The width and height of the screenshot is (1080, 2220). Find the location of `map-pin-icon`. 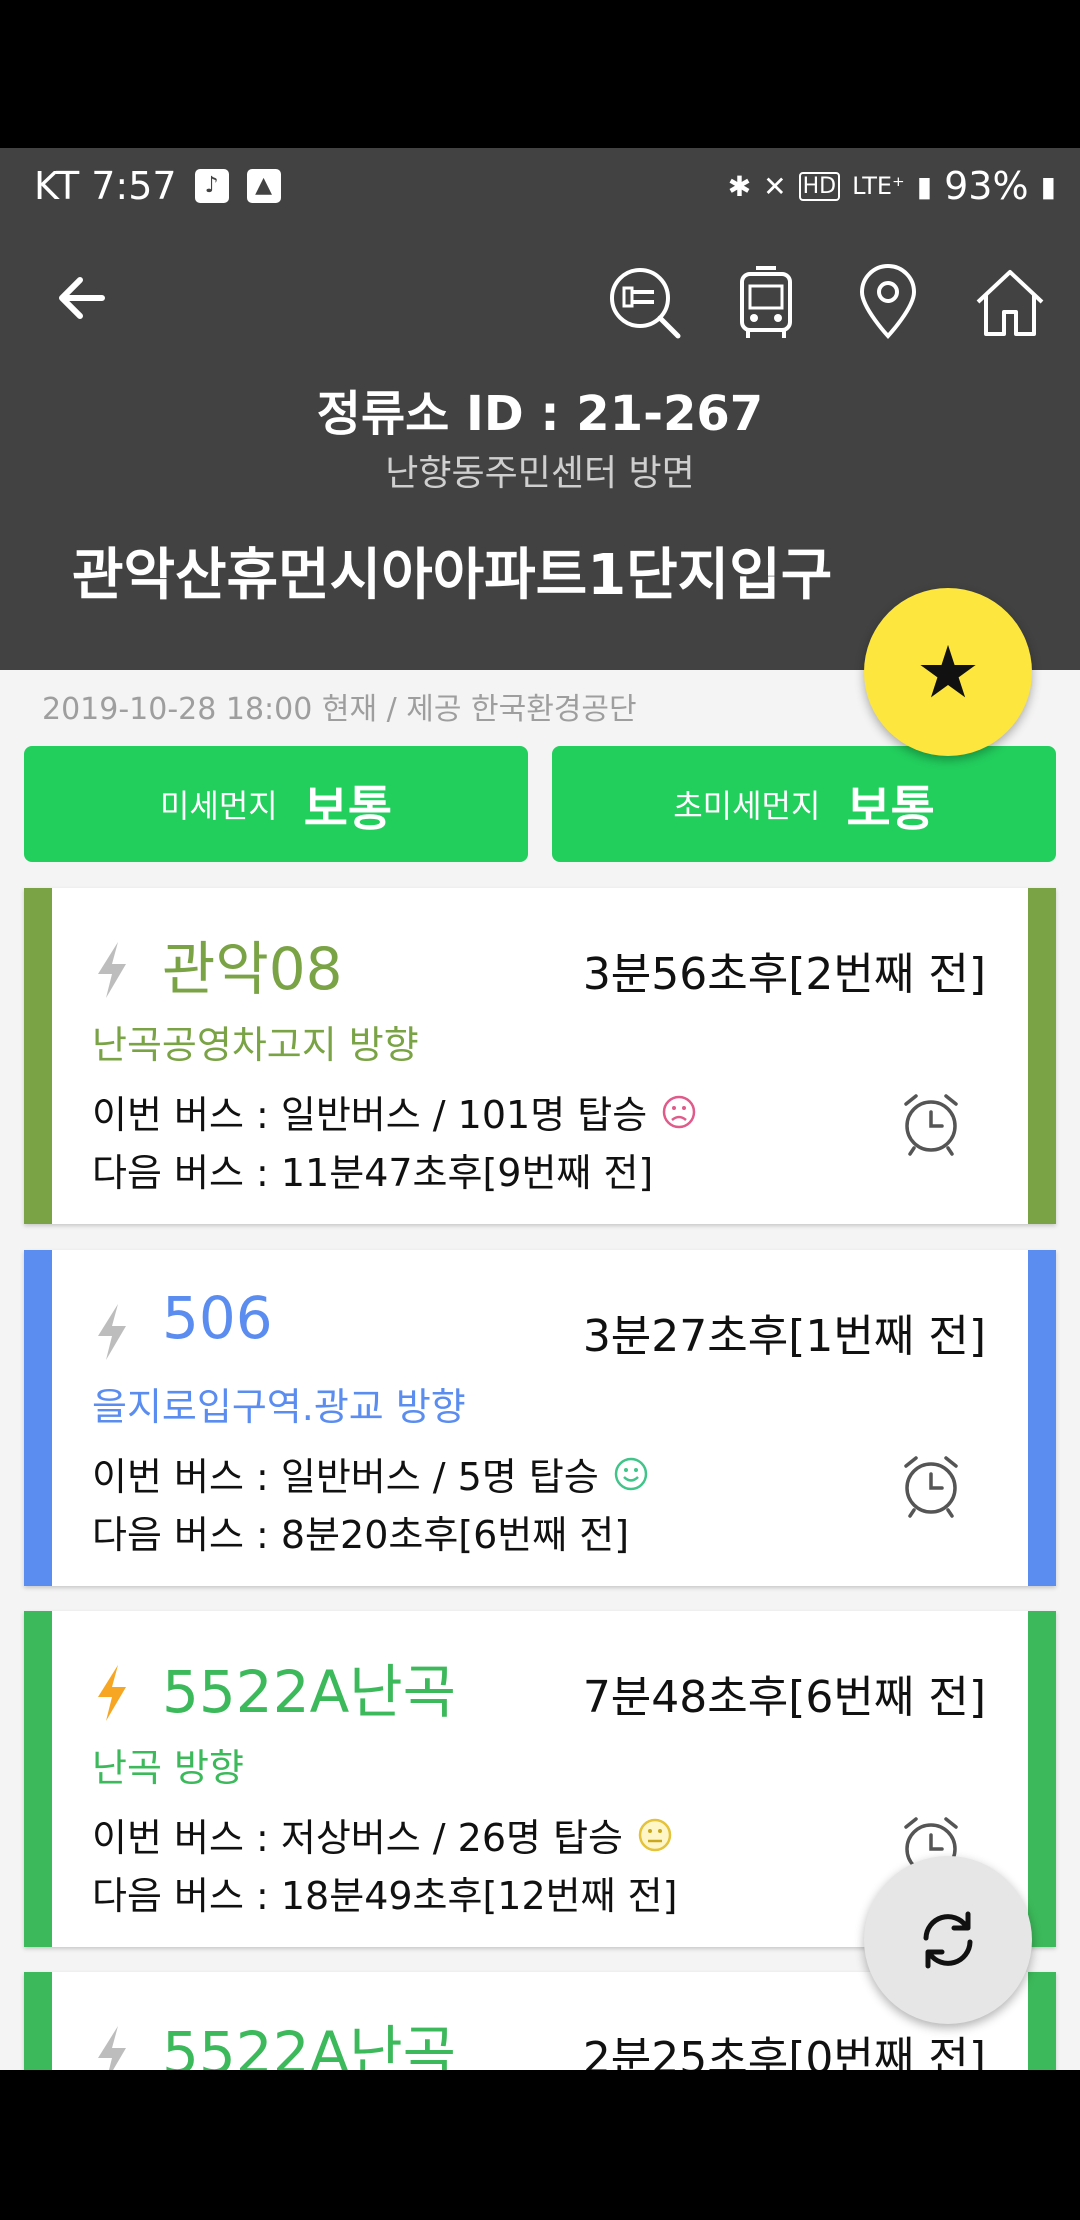

map-pin-icon is located at coordinates (888, 302).